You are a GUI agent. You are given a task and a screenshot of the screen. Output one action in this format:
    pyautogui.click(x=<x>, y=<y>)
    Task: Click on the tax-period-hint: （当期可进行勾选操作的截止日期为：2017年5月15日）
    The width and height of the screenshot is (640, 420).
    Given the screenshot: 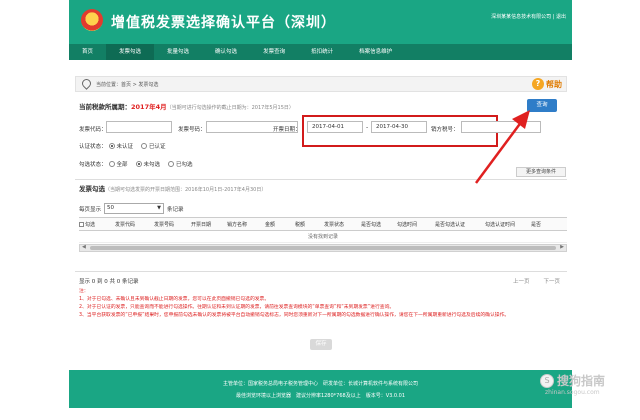 What is the action you would take?
    pyautogui.click(x=230, y=108)
    